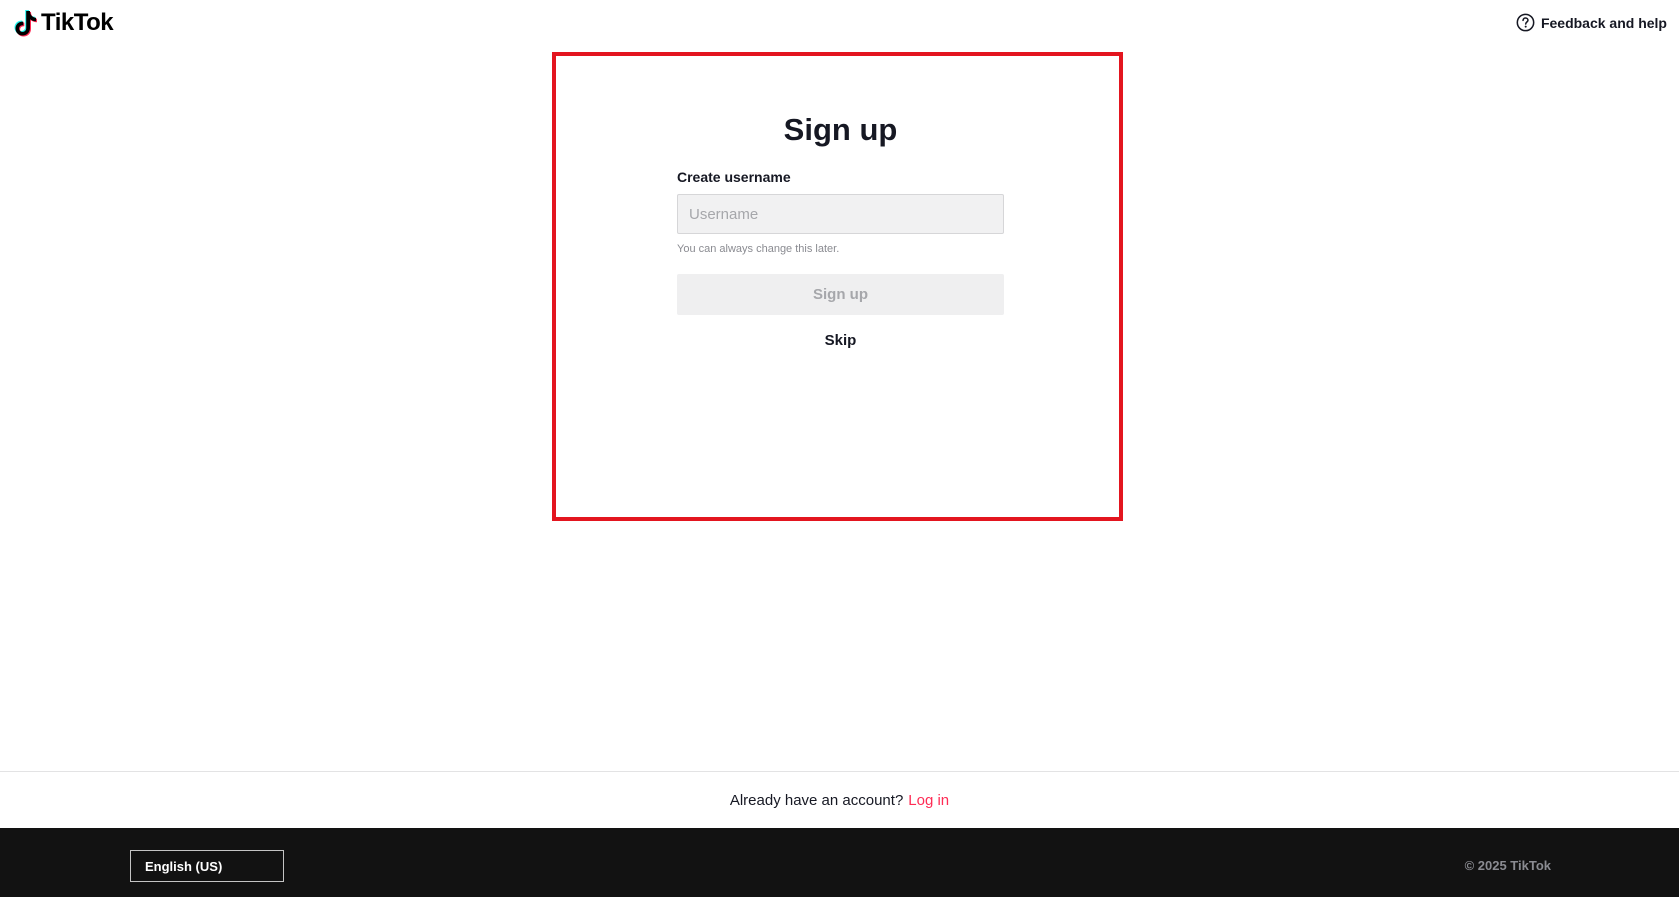 This screenshot has width=1679, height=897. I want to click on footer: English (US) © 2025 TikTok, so click(839, 862).